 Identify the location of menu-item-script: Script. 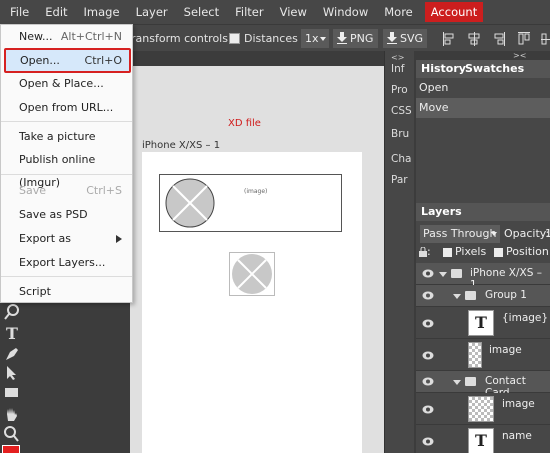
(66, 291).